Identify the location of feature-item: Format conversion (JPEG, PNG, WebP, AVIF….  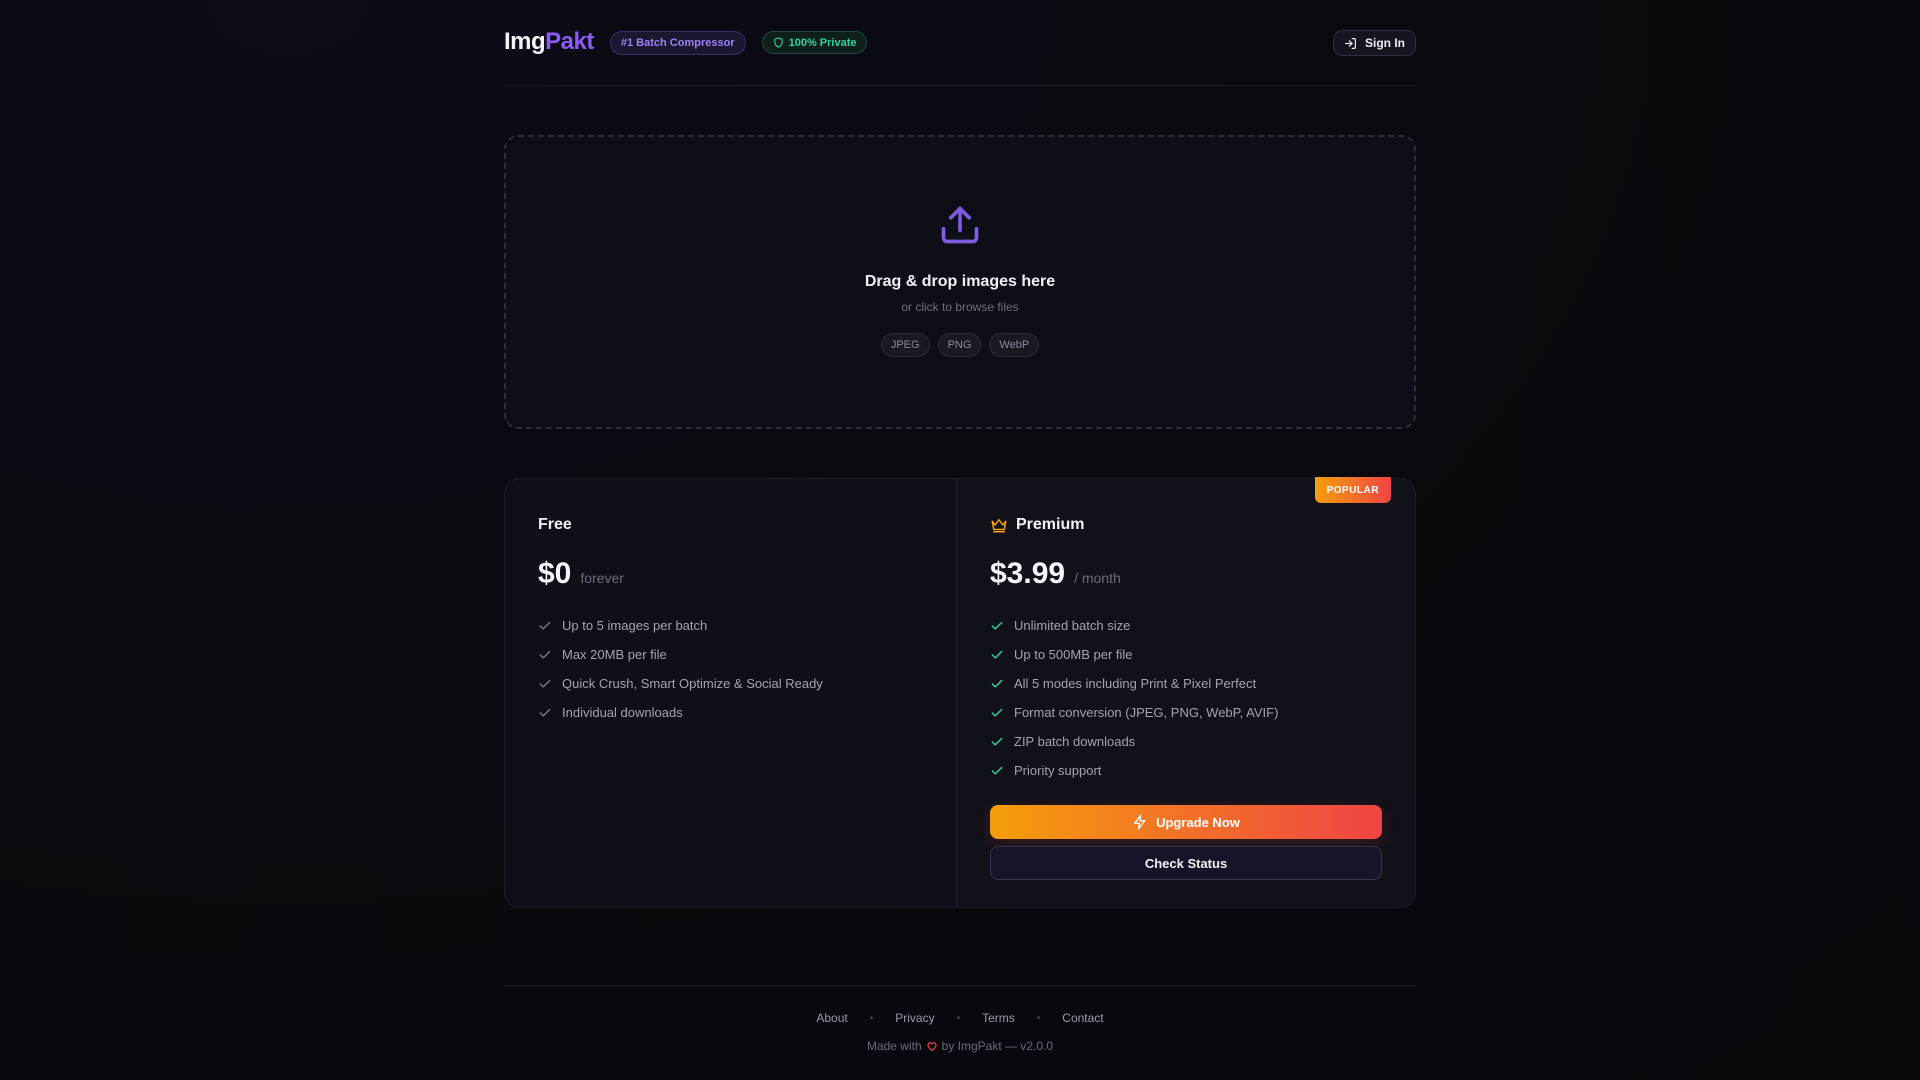
(1186, 712).